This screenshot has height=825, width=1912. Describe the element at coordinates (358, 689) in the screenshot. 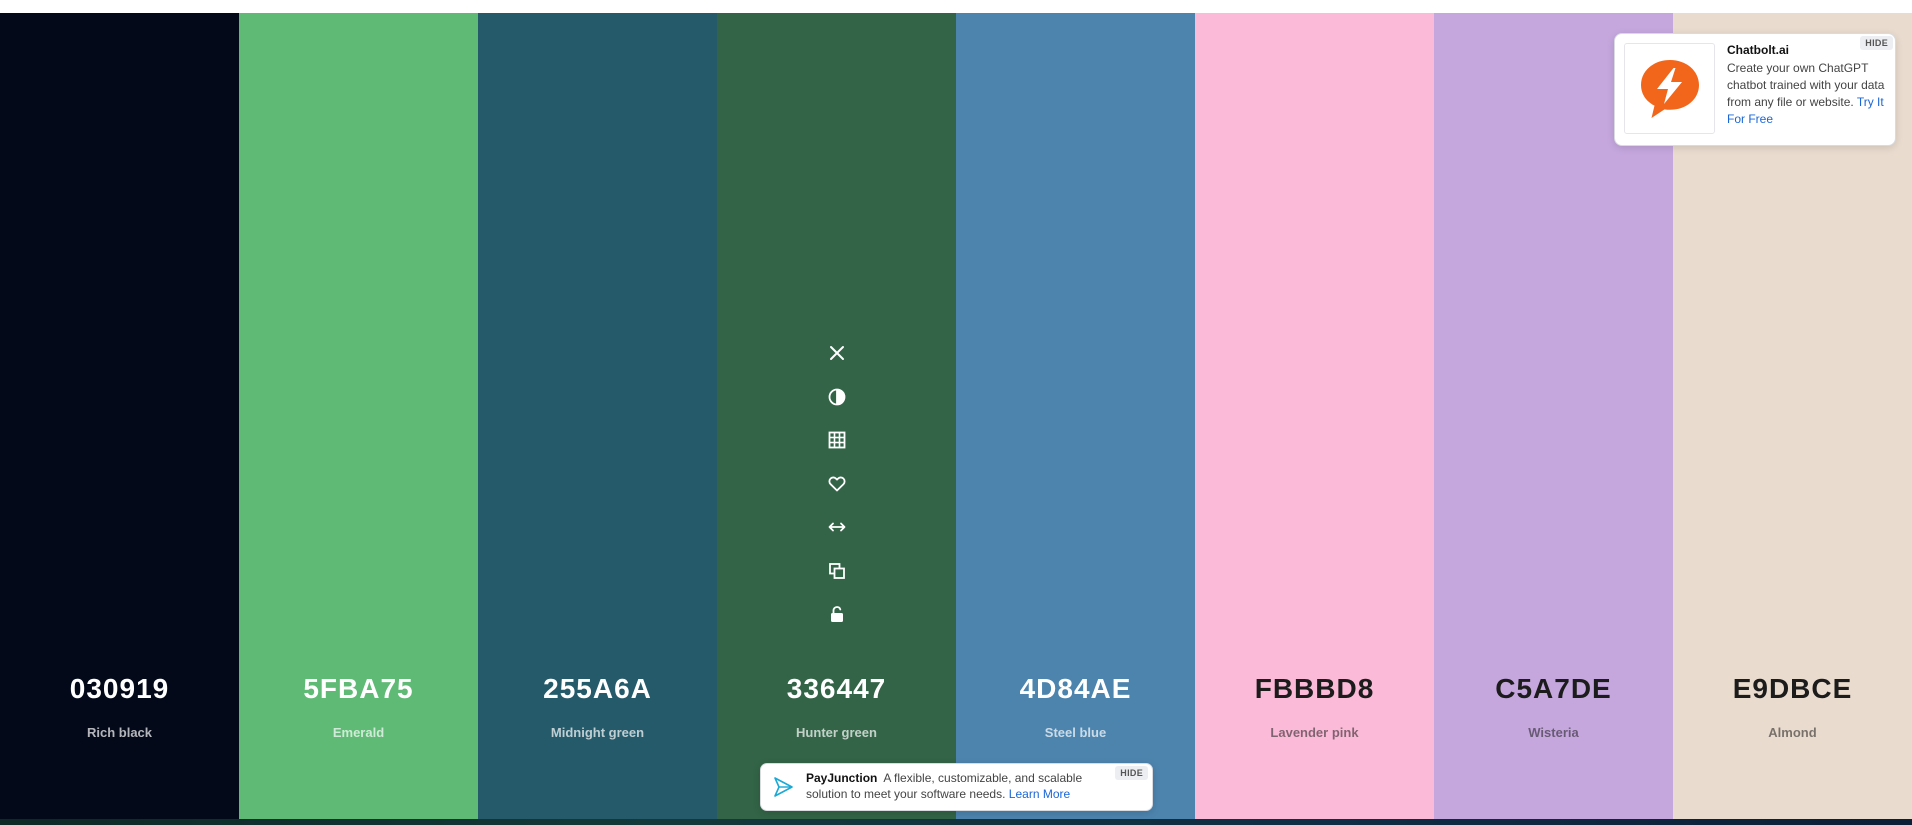

I see `color-hex-code: 5FBA75` at that location.